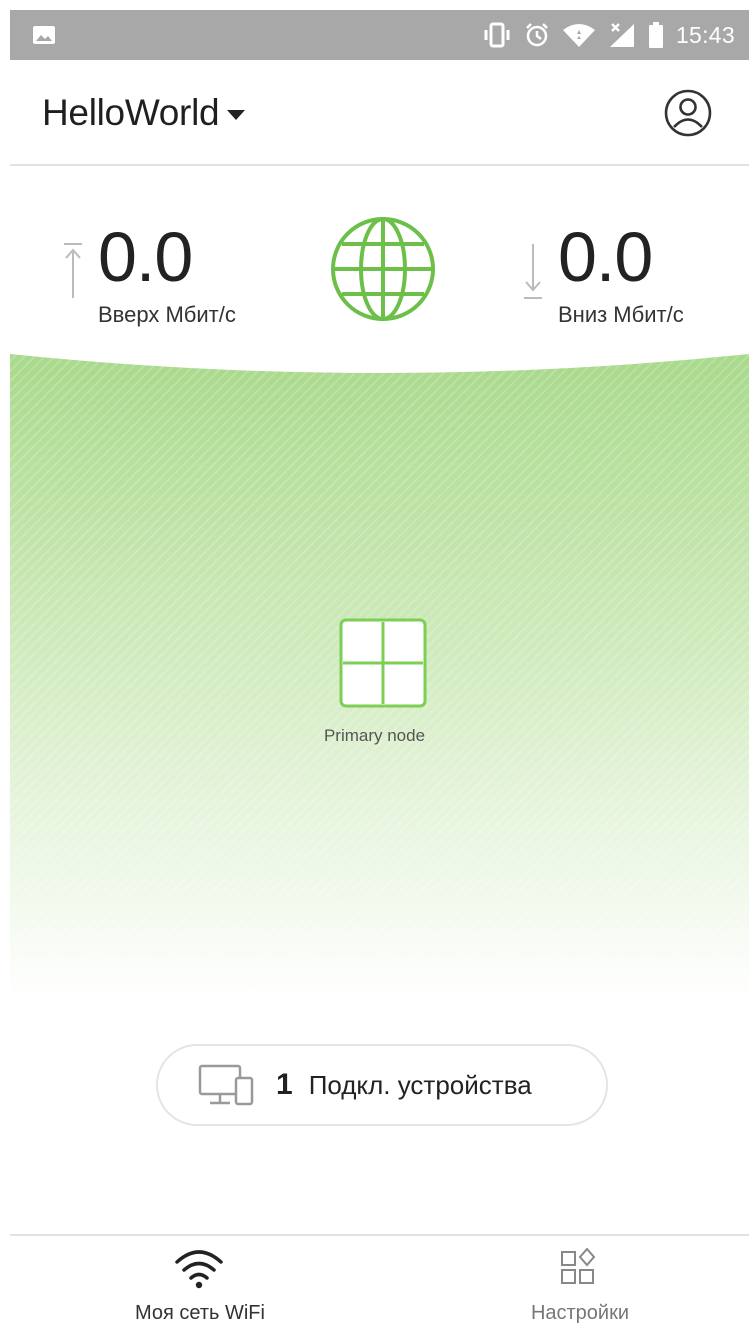  Describe the element at coordinates (580, 1285) in the screenshot. I see `nav-settings: Настройки` at that location.